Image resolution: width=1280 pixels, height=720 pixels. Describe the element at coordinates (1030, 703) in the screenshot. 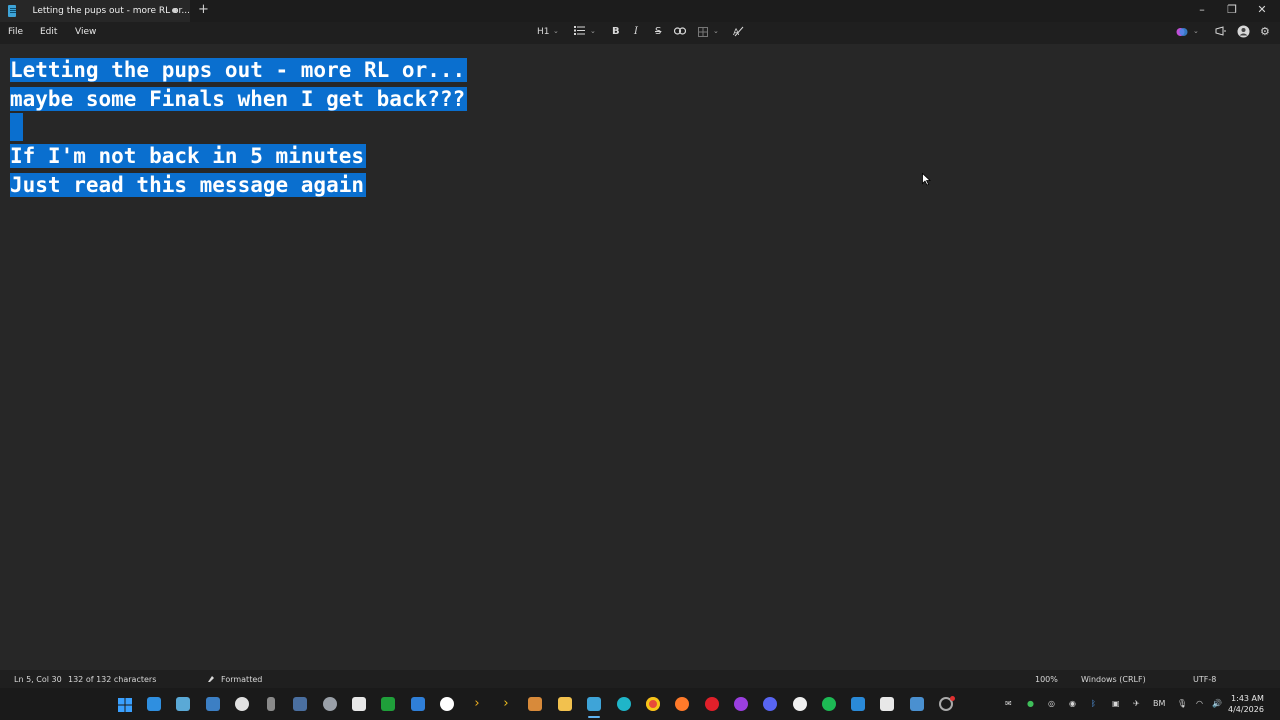

I see `green-tray-icon: ●` at that location.